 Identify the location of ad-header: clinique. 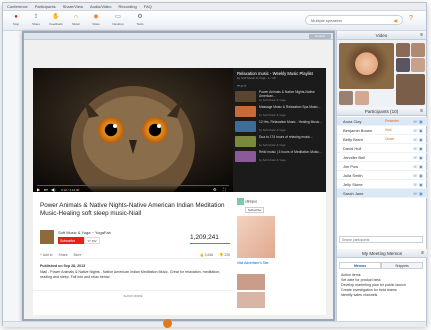
(280, 201).